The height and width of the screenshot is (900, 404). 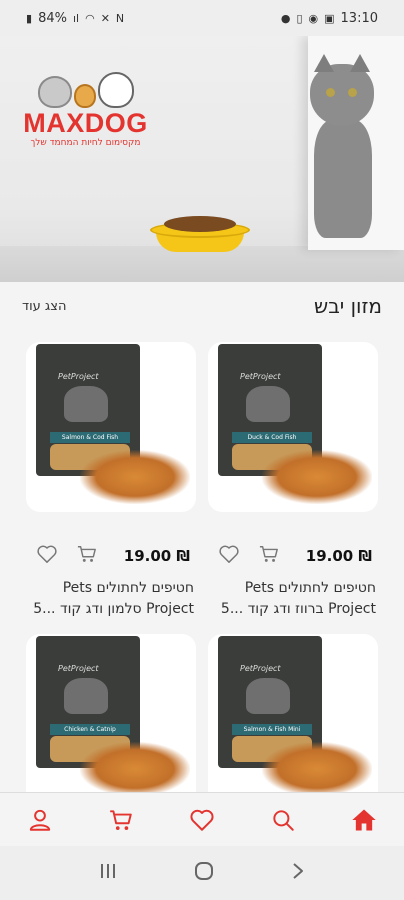 What do you see at coordinates (54, 92) in the screenshot?
I see `logo-cat-icon` at bounding box center [54, 92].